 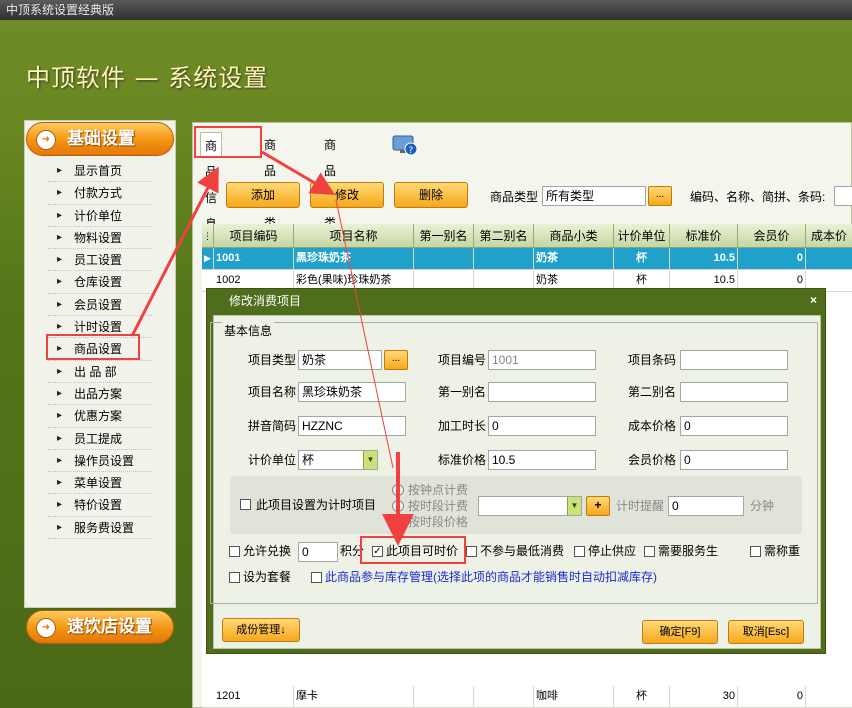 What do you see at coordinates (298, 173) in the screenshot?
I see `arrow-to-edit` at bounding box center [298, 173].